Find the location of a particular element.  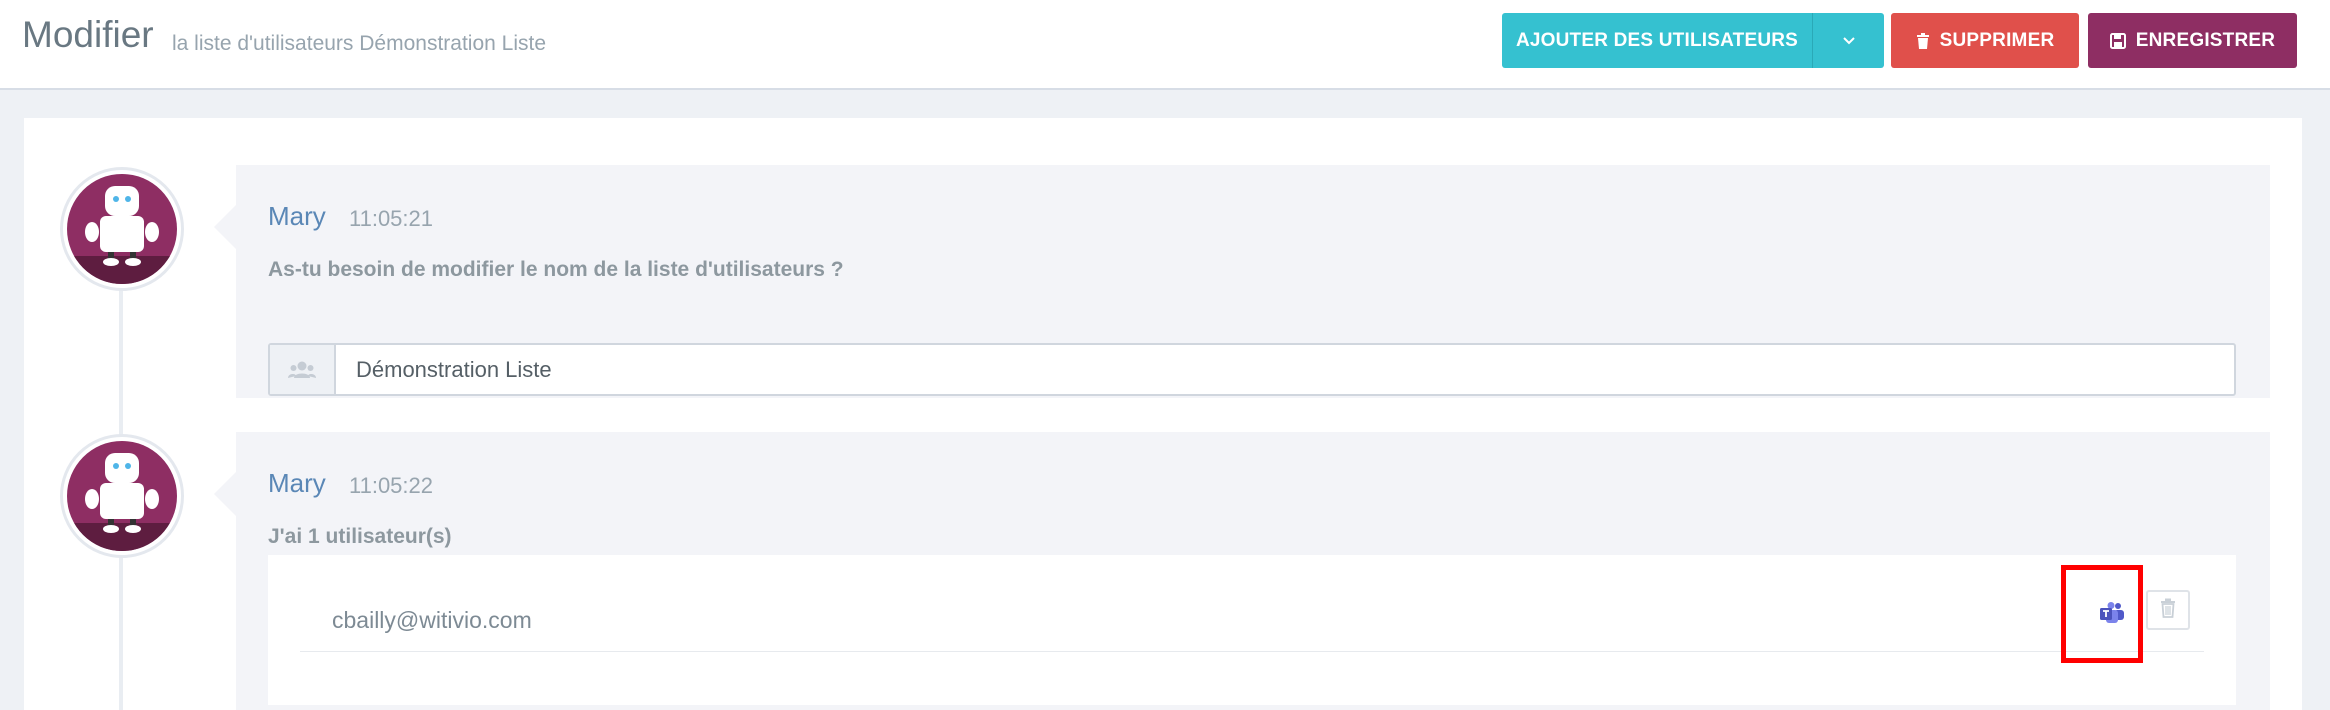

save-button: ENREGISTRER is located at coordinates (2192, 40).